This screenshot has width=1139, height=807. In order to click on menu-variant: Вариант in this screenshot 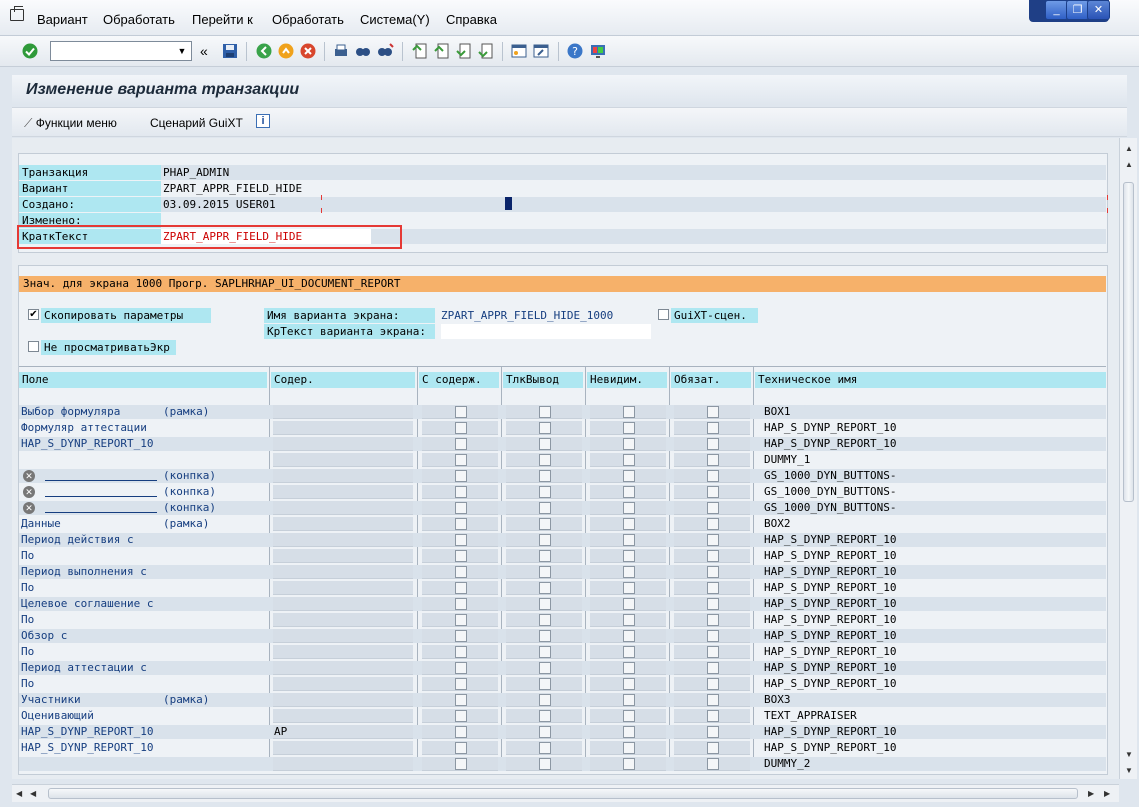, I will do `click(62, 19)`.